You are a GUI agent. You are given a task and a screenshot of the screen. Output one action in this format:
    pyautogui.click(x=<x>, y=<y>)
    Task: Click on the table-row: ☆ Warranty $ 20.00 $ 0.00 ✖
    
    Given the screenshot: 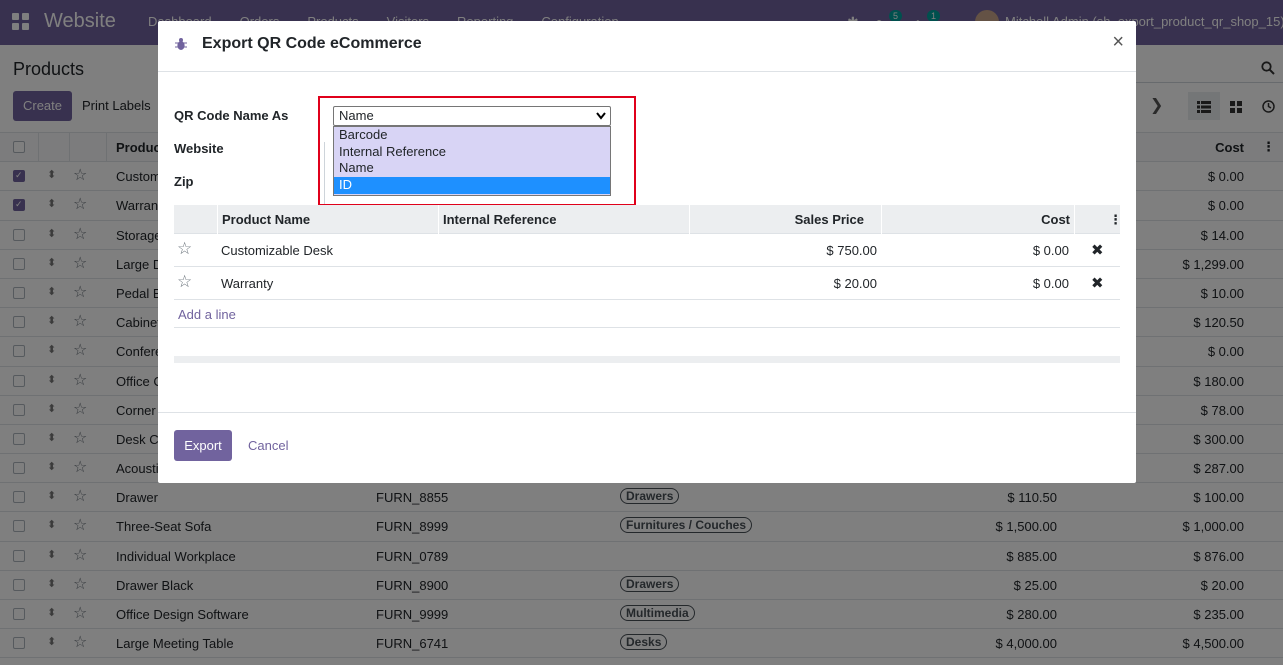 What is the action you would take?
    pyautogui.click(x=647, y=283)
    